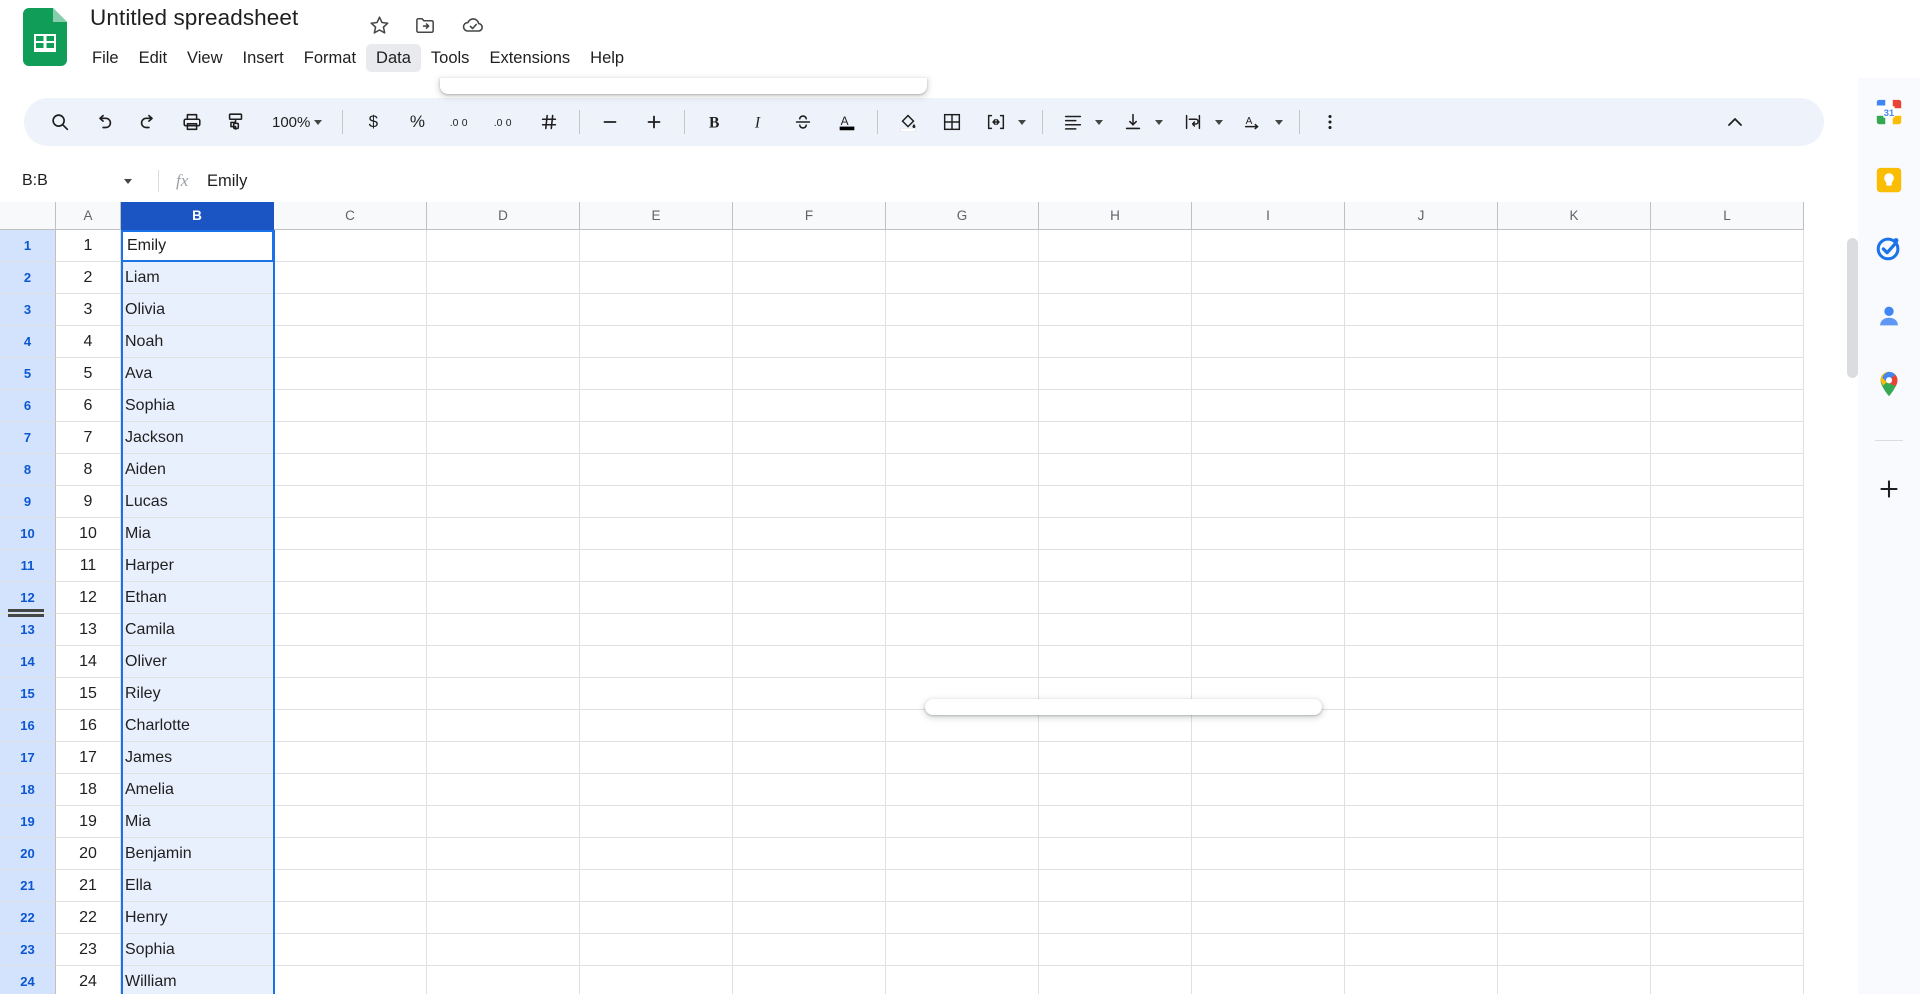  I want to click on cell-e7, so click(656, 438).